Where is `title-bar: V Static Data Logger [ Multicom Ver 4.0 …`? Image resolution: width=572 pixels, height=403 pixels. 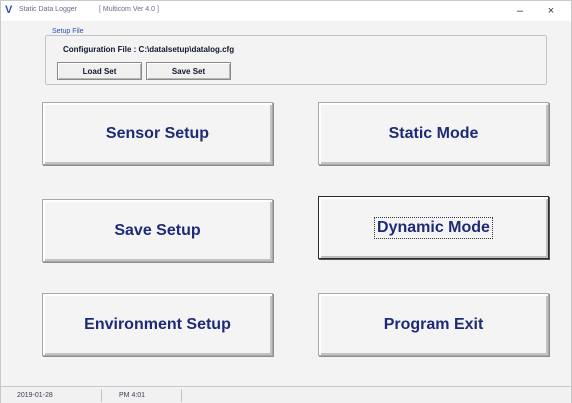
title-bar: V Static Data Logger [ Multicom Ver 4.0 … is located at coordinates (286, 11).